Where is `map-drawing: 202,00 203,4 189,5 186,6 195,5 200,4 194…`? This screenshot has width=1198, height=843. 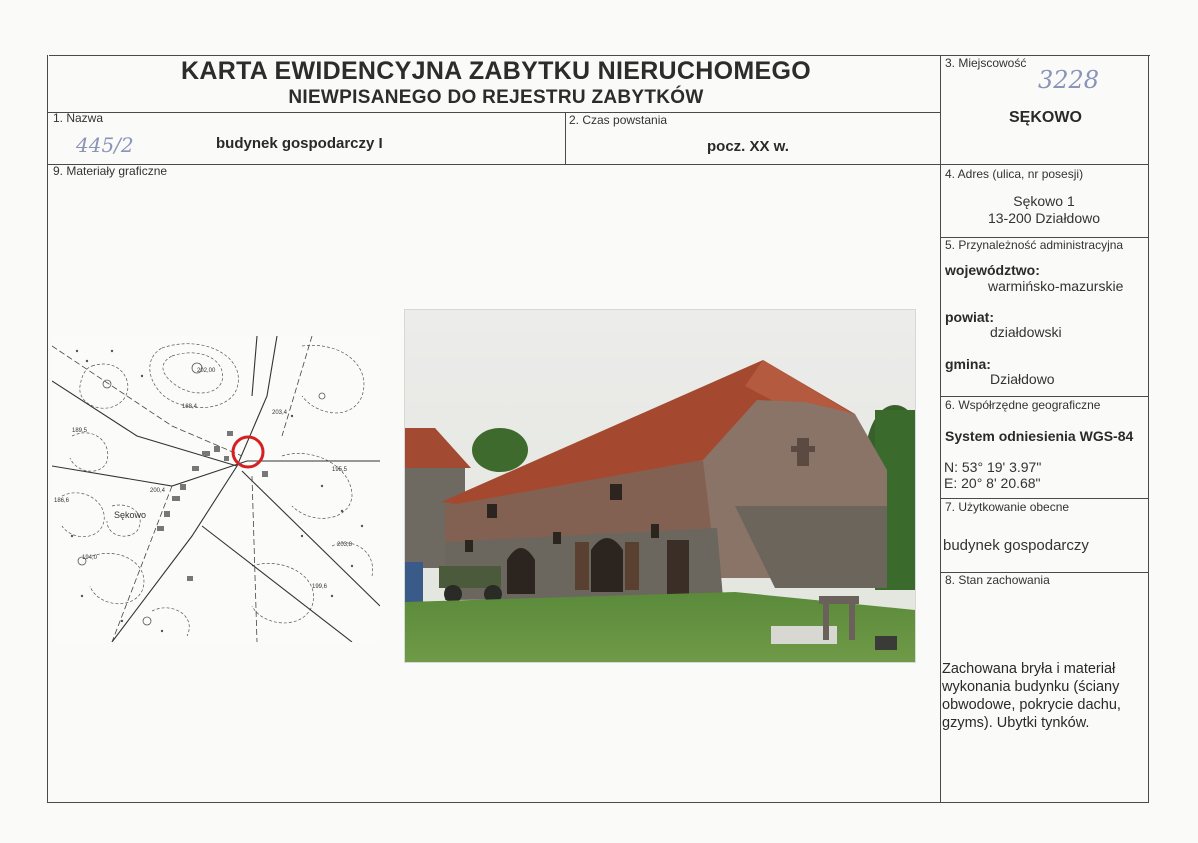
map-drawing: 202,00 203,4 189,5 186,6 195,5 200,4 194… is located at coordinates (216, 489).